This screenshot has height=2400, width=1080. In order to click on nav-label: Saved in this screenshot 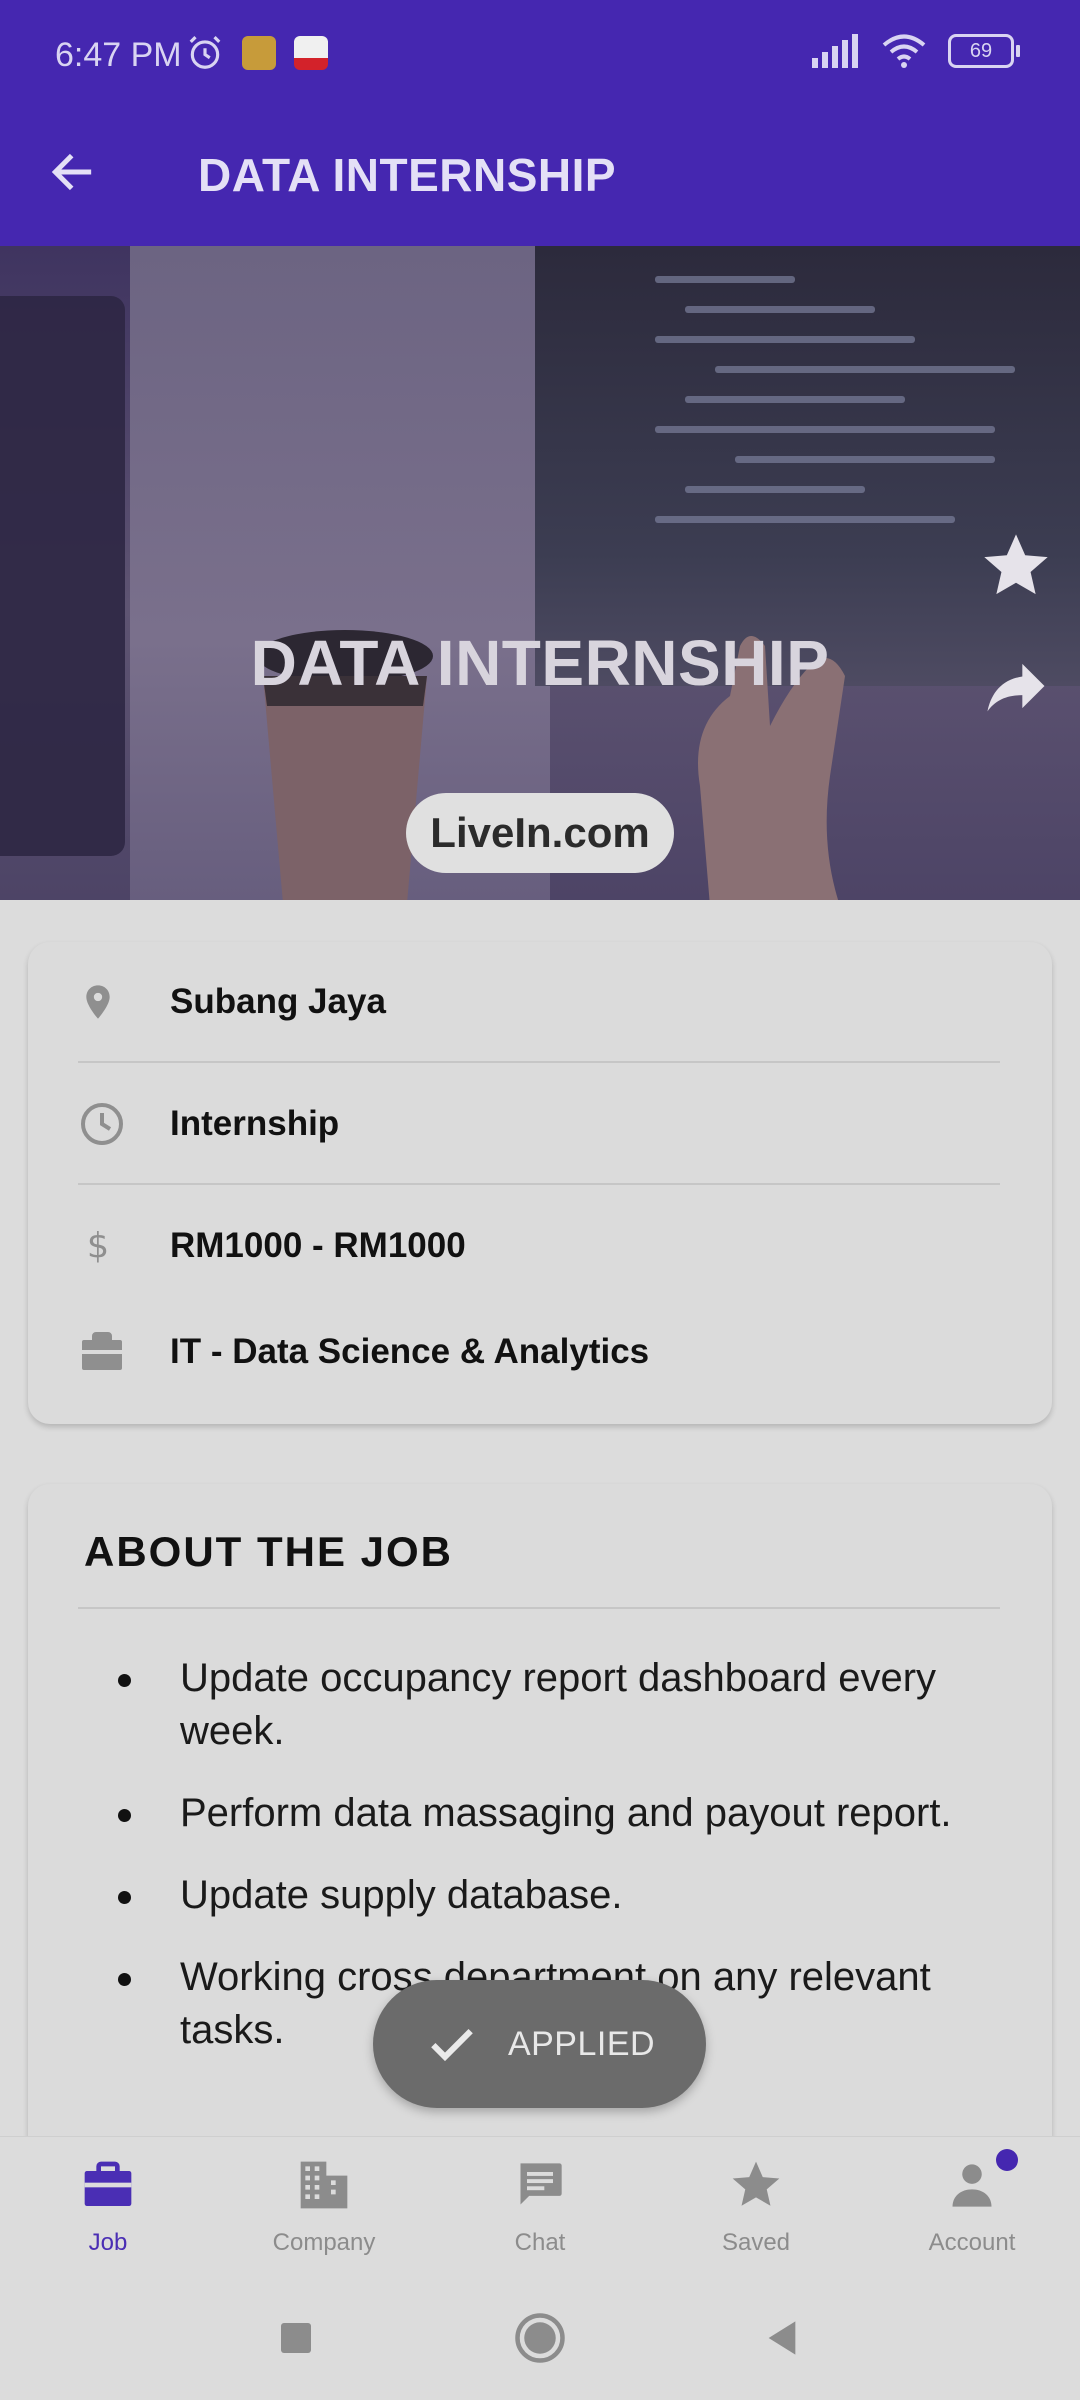, I will do `click(756, 2242)`.